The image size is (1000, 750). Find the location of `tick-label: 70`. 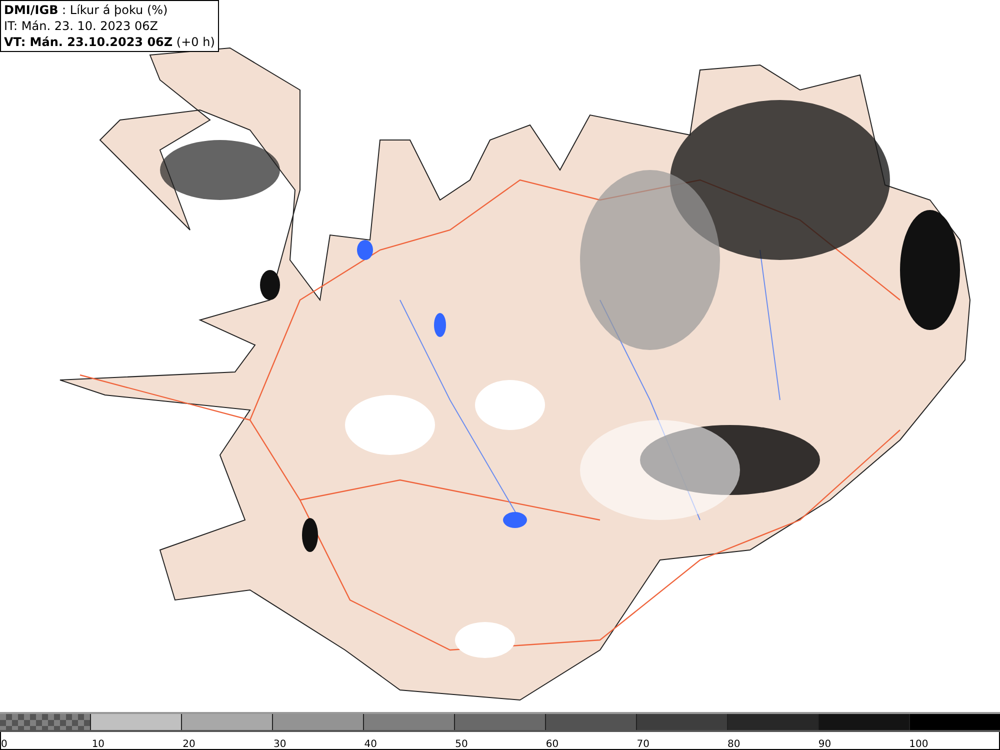

tick-label: 70 is located at coordinates (643, 744).